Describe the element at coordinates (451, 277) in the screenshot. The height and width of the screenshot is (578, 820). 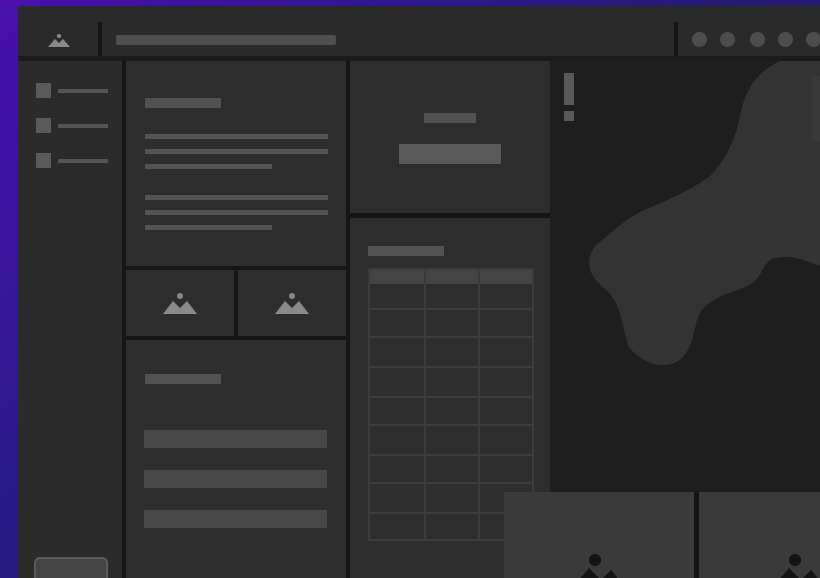
I see `table-header` at that location.